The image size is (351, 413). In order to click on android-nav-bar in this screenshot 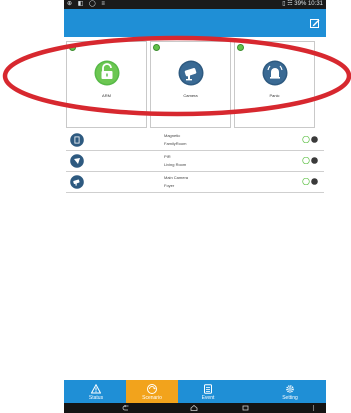, I will do `click(195, 408)`.